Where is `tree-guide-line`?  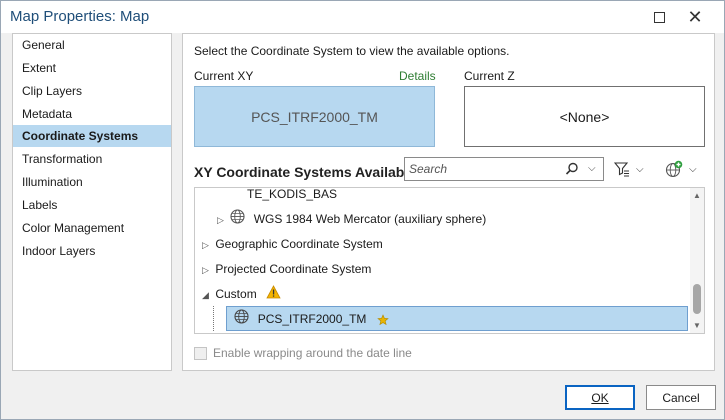
tree-guide-line is located at coordinates (213, 318).